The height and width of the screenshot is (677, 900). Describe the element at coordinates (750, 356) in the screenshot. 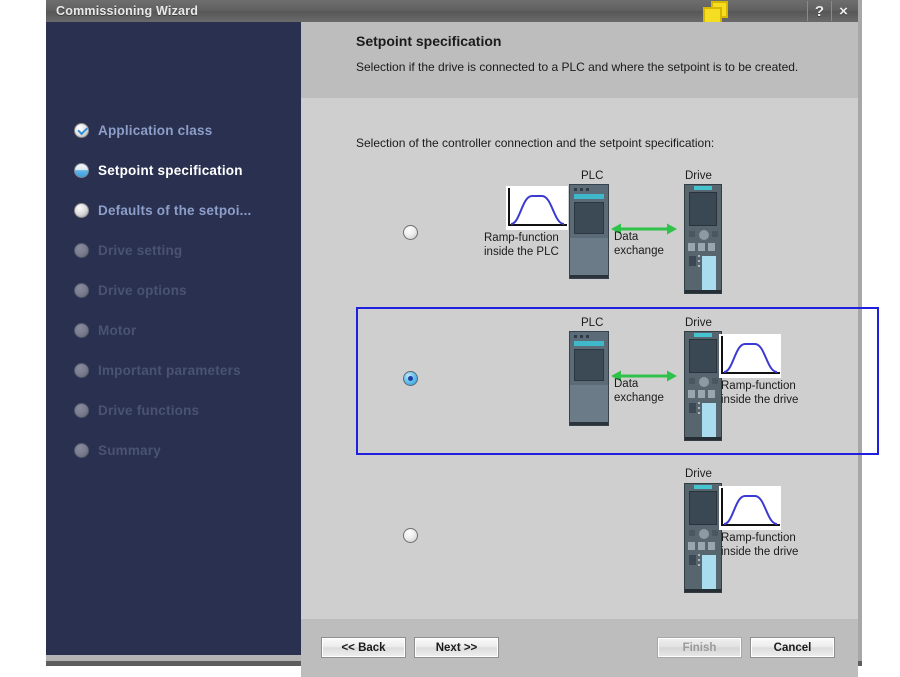

I see `ramp-chart-option2` at that location.